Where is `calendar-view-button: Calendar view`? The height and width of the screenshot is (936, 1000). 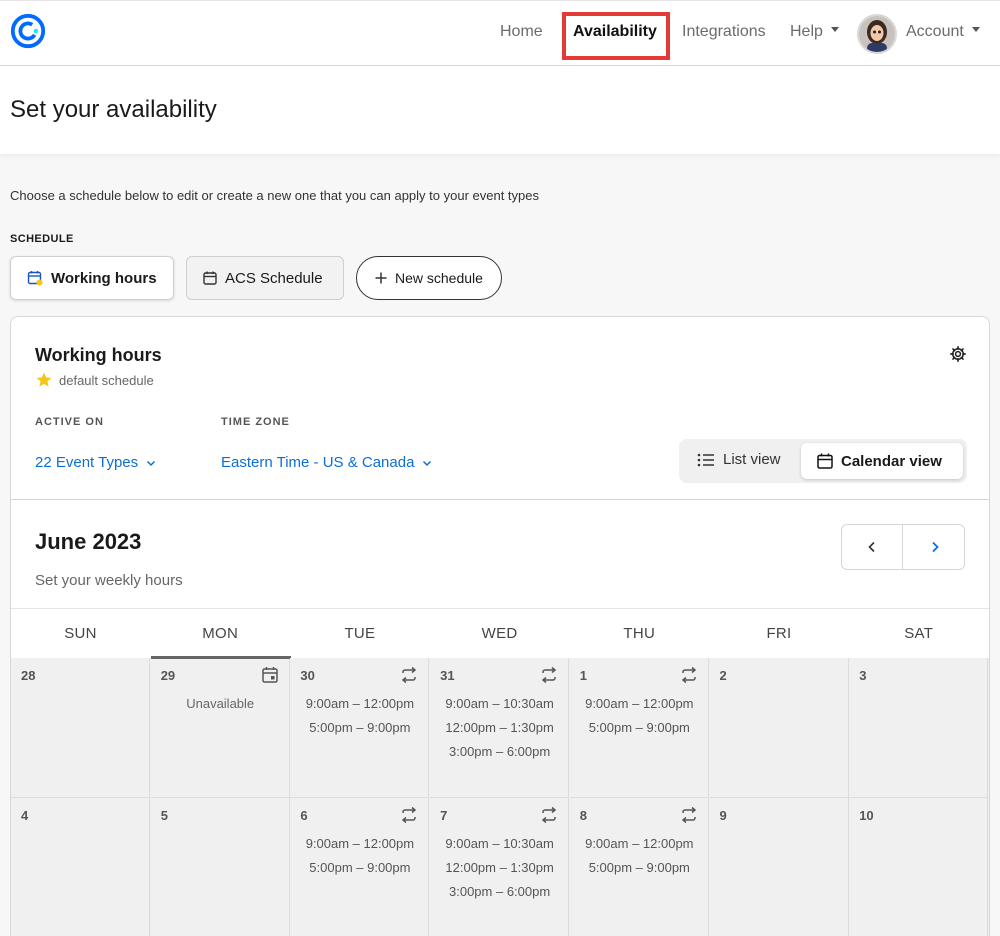 calendar-view-button: Calendar view is located at coordinates (882, 461).